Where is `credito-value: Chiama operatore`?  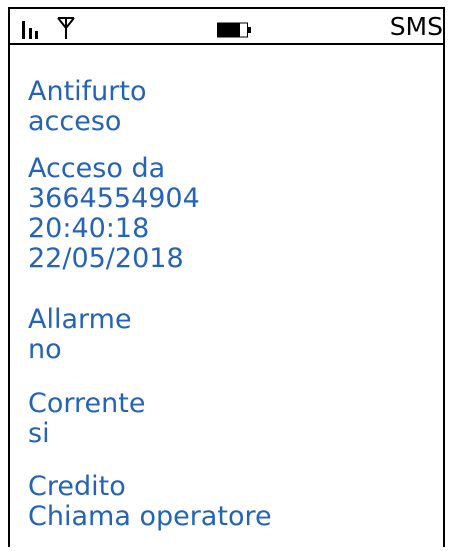 credito-value: Chiama operatore is located at coordinates (150, 516).